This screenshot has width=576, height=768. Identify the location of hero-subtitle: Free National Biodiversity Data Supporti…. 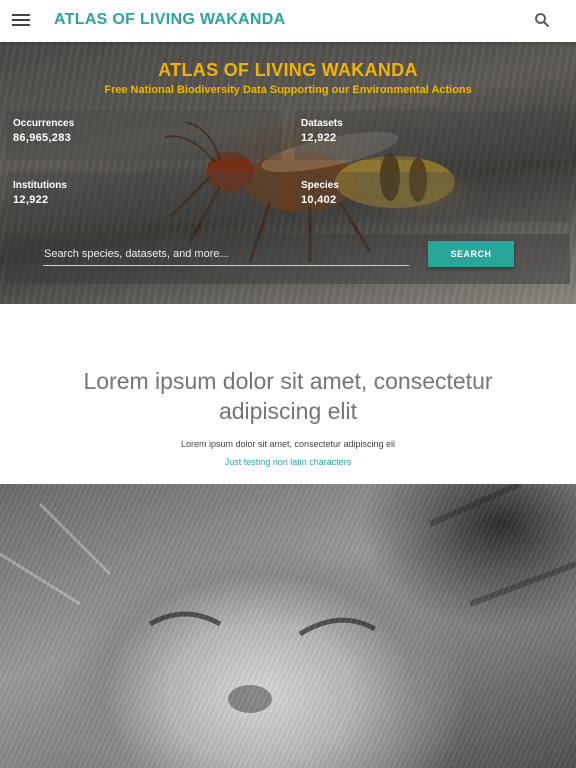
(288, 90).